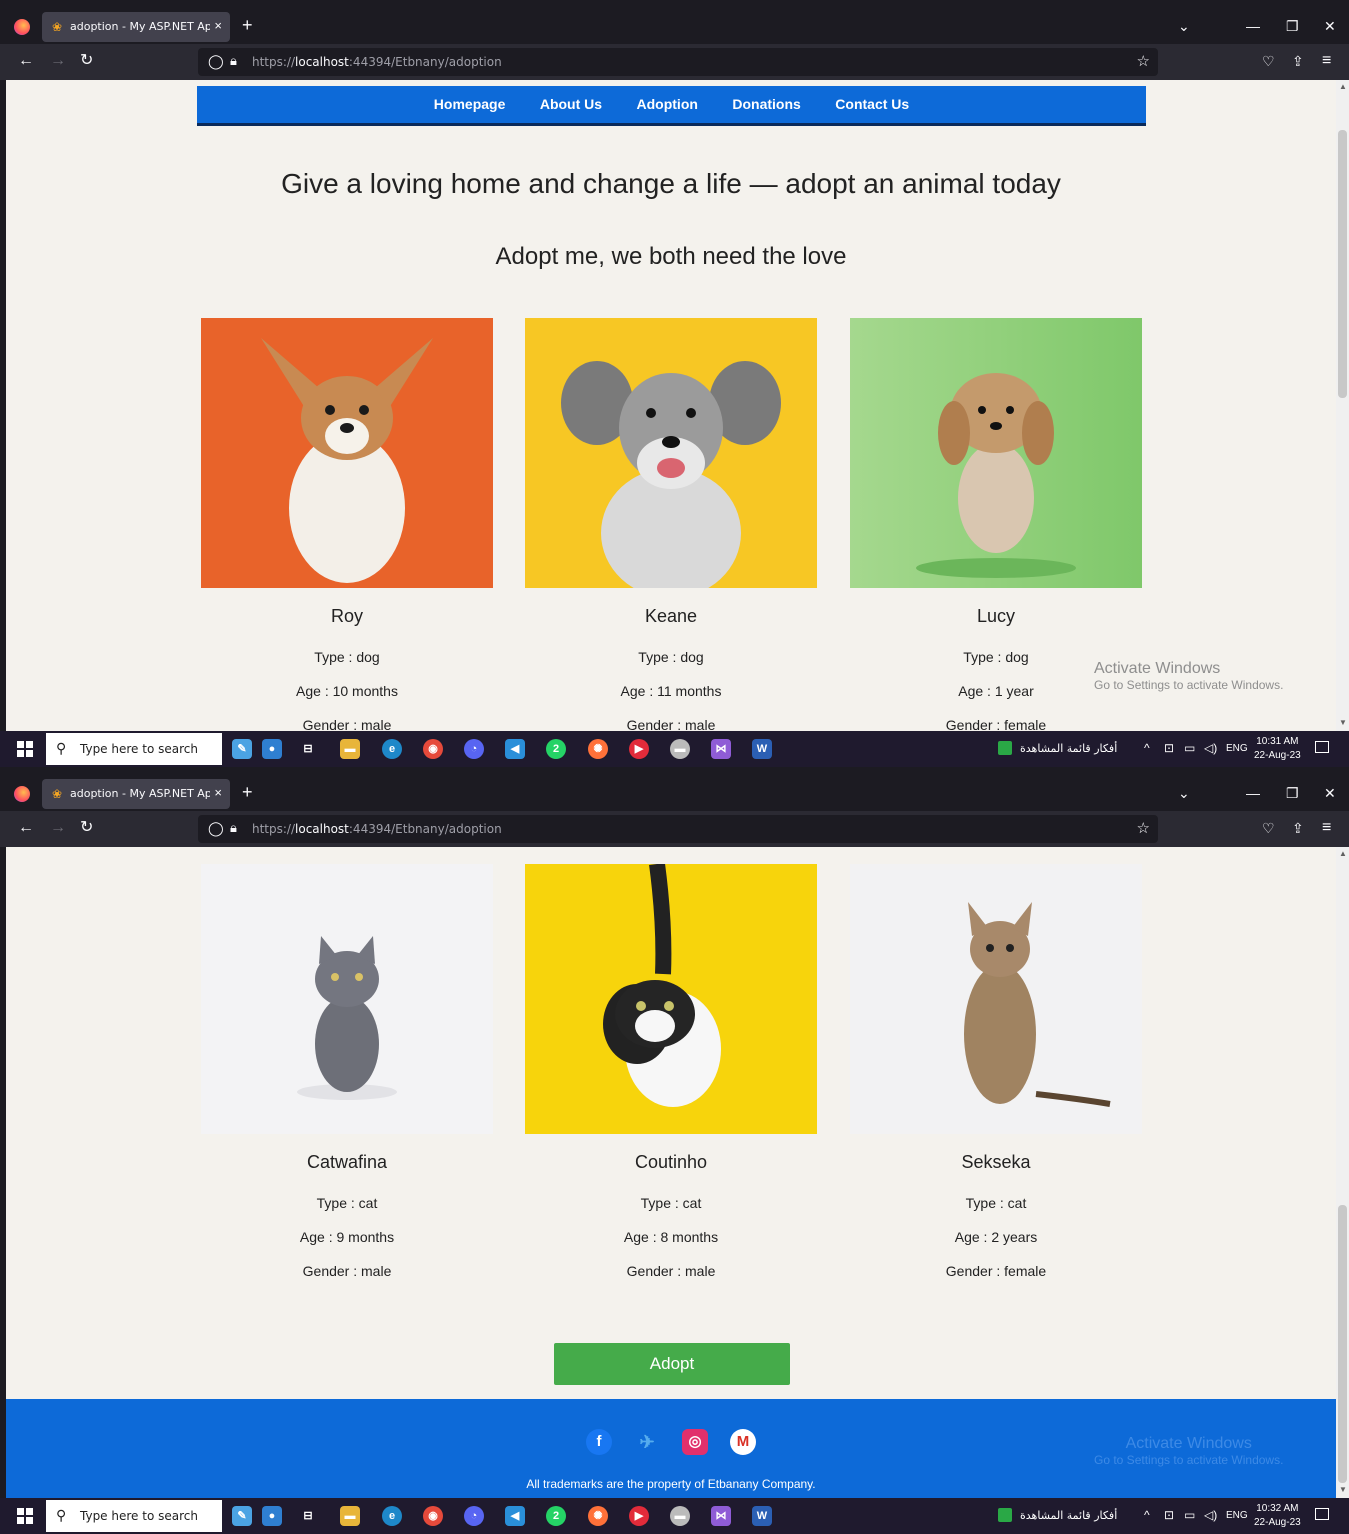 The width and height of the screenshot is (1349, 1534). I want to click on visual-studio-icon: ⋈, so click(721, 1516).